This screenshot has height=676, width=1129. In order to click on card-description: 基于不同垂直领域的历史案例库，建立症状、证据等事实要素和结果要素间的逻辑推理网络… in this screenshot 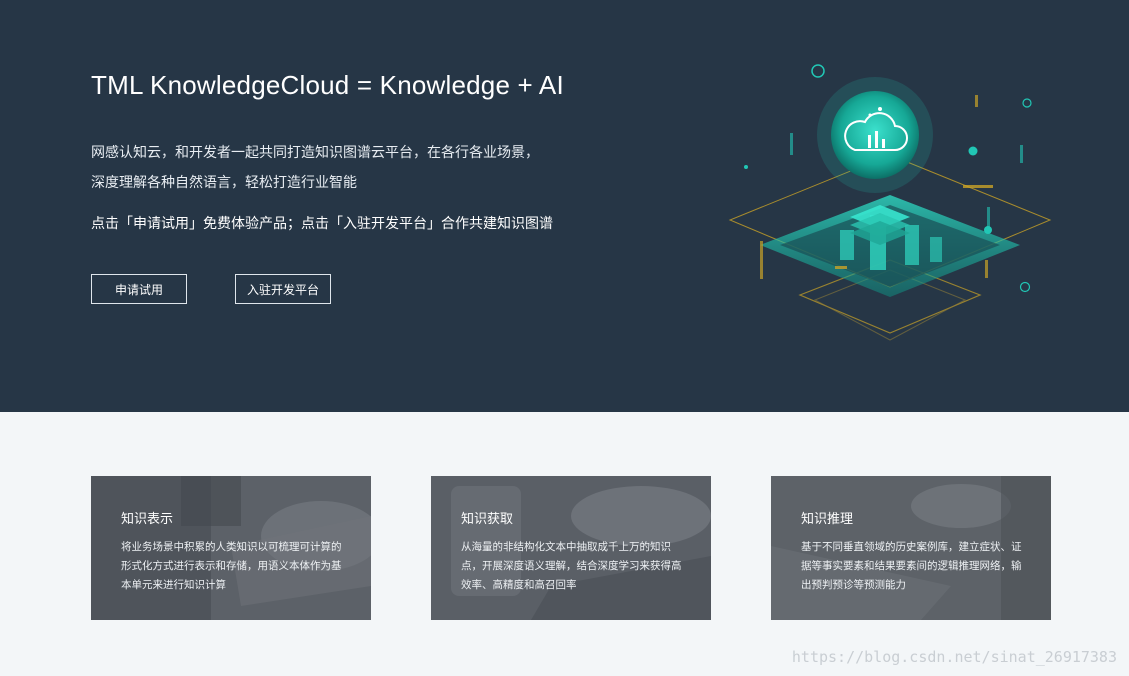, I will do `click(911, 566)`.